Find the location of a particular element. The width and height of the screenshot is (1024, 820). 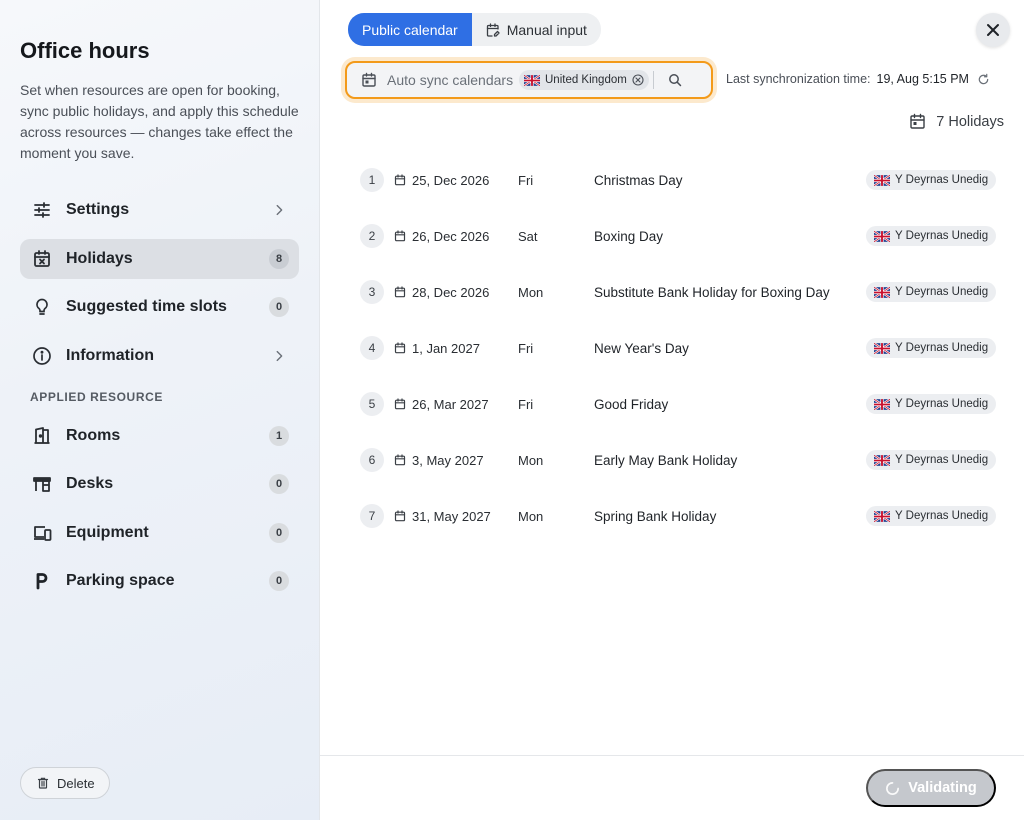

tab-manual-input: Manual input is located at coordinates (536, 29).